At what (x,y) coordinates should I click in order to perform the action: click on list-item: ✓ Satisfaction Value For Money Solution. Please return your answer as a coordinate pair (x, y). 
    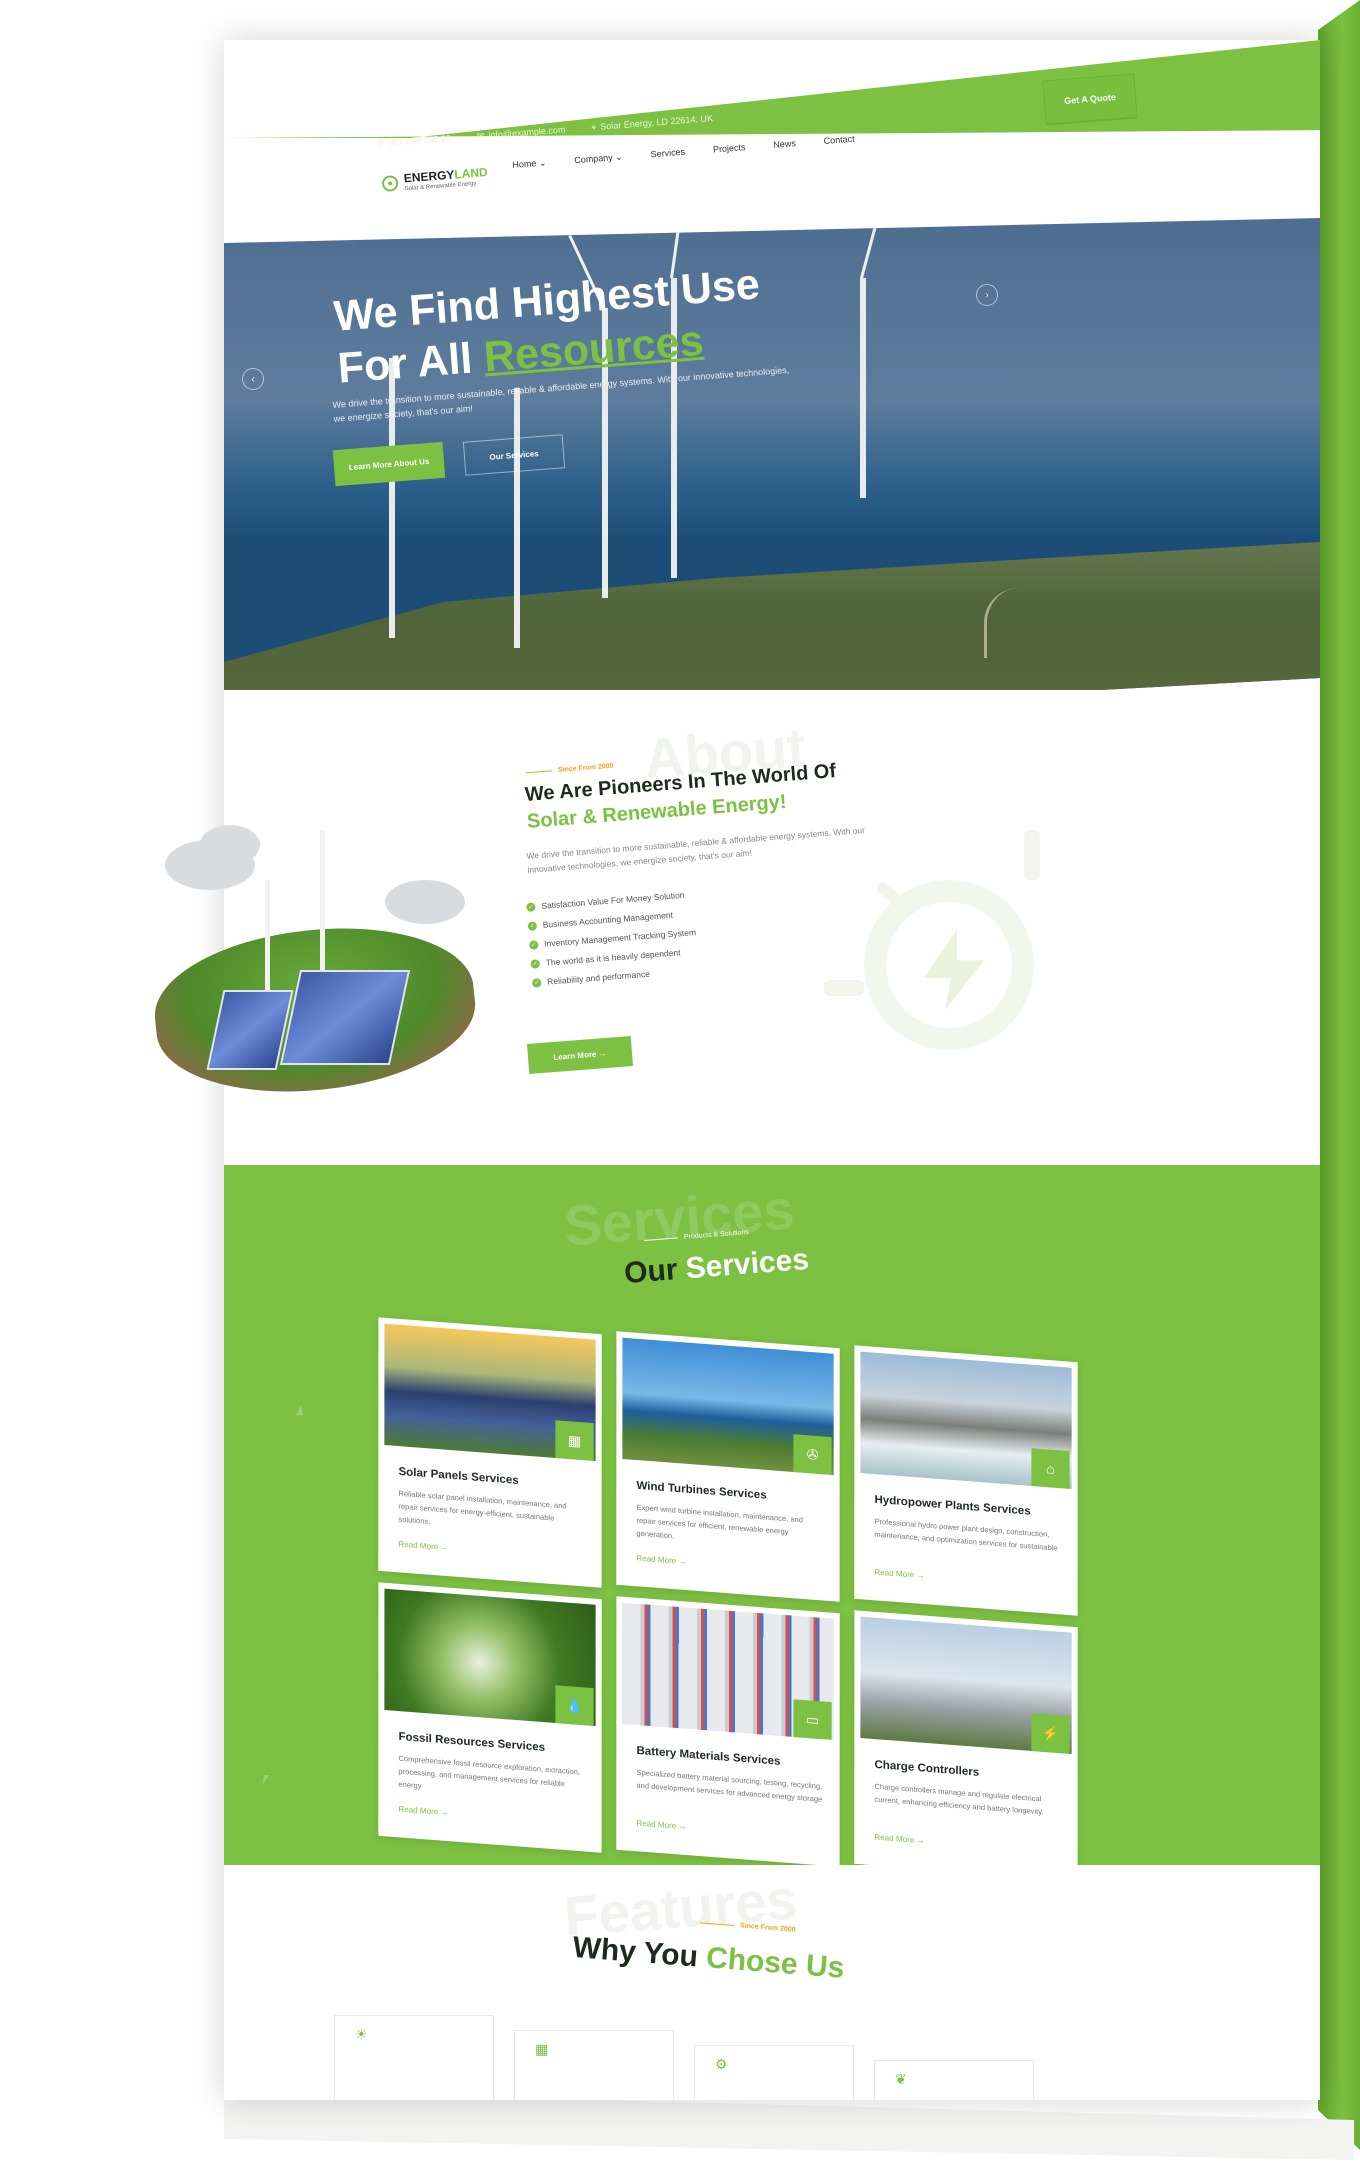
    Looking at the image, I should click on (609, 900).